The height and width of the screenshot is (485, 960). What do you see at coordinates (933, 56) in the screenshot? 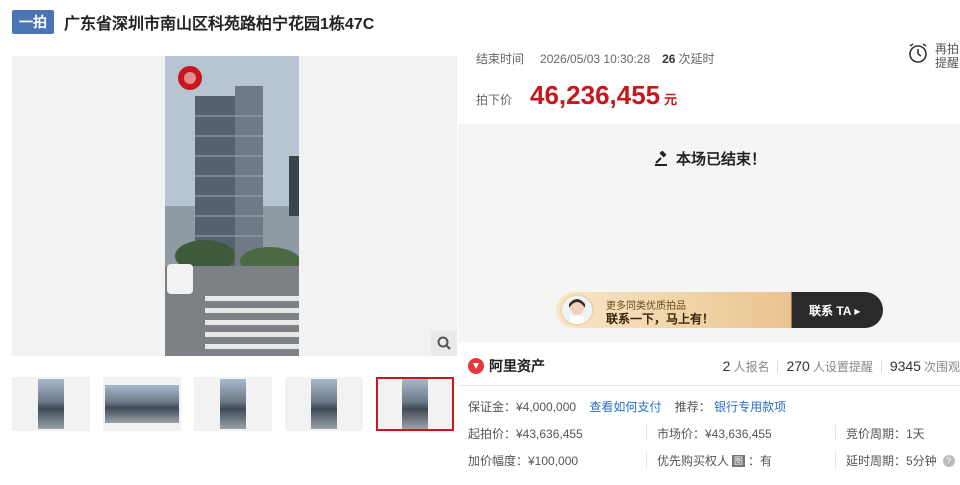
I see `relist-reminder-button: 再拍 提醒` at bounding box center [933, 56].